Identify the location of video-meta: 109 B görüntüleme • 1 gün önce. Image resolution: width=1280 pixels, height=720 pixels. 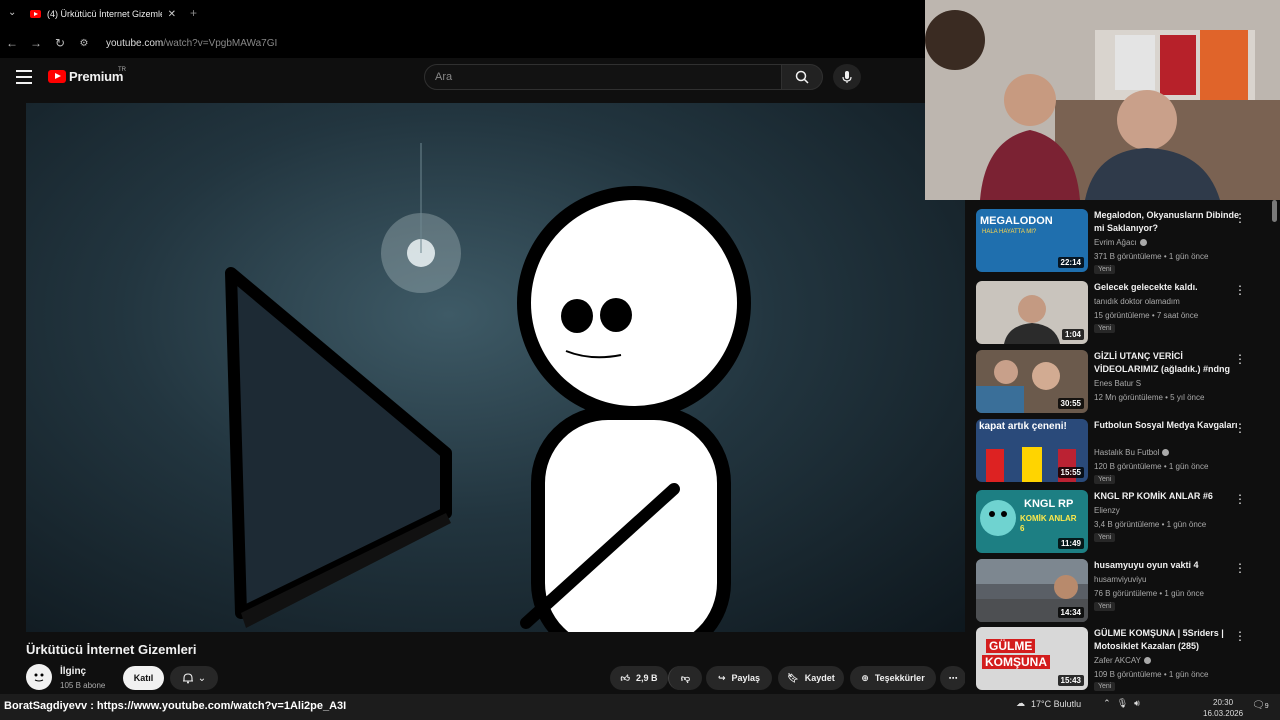
(1151, 674).